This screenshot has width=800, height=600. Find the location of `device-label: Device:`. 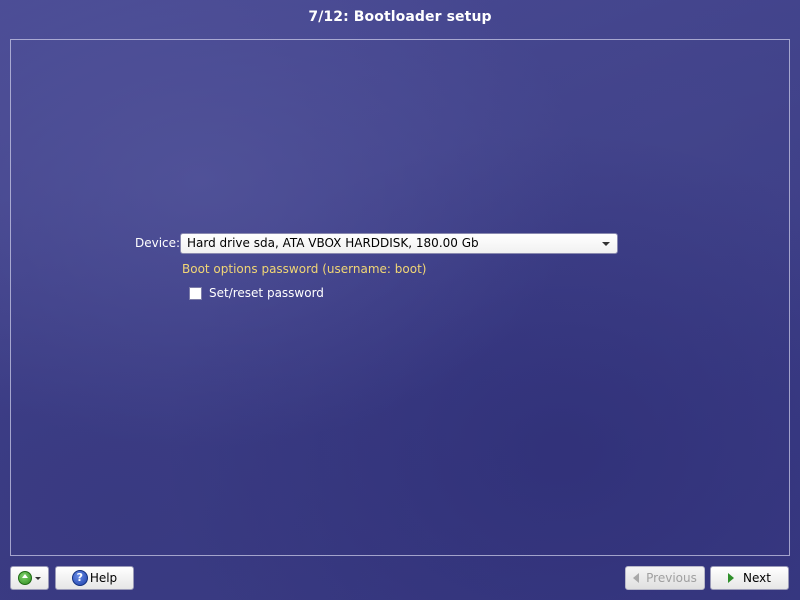

device-label: Device: is located at coordinates (158, 243).